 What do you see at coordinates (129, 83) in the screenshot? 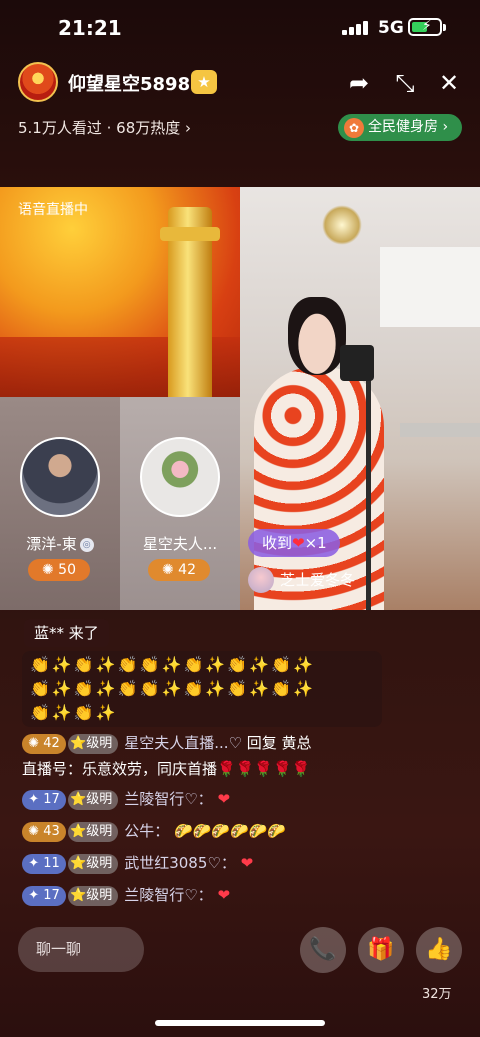
I see `host-name: 仰望星空5898` at bounding box center [129, 83].